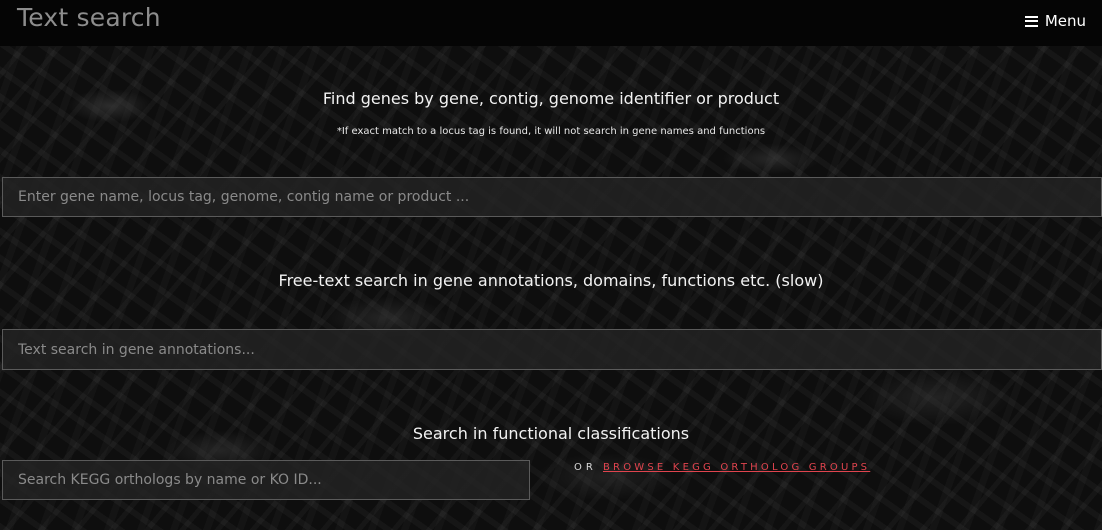  Describe the element at coordinates (552, 197) in the screenshot. I see `gene-search-input` at that location.